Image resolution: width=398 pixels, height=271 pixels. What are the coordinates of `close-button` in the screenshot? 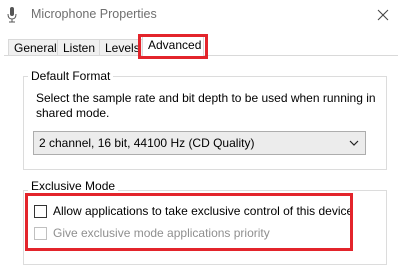 It's located at (383, 15).